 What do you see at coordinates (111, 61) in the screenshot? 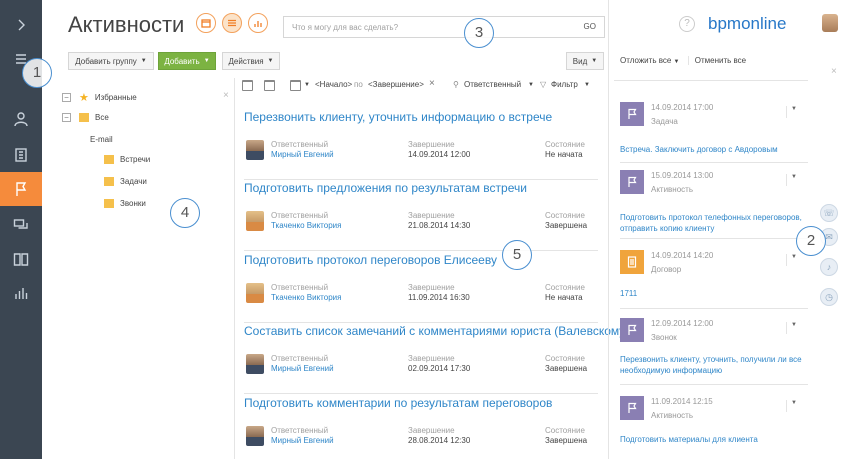
I see `add-group-button: Добавить группу ▼` at bounding box center [111, 61].